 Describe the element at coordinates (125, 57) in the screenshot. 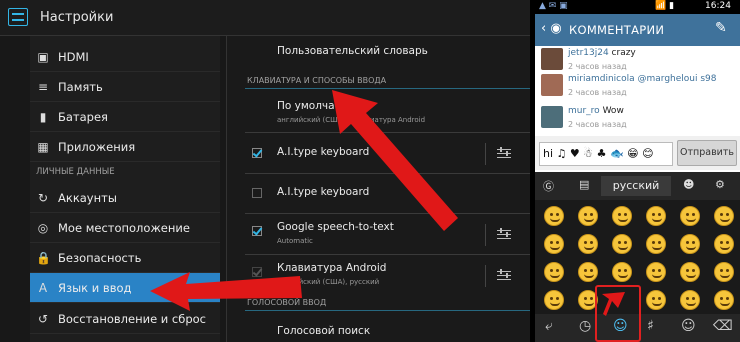

I see `sidebar-item-hdmi: ▣ HDMI` at that location.